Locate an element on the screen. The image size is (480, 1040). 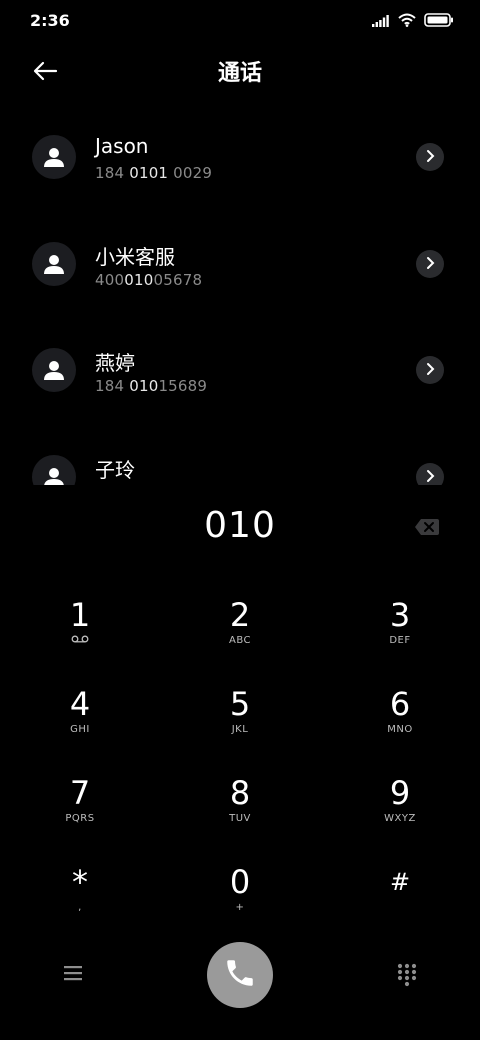
key-digit: 7 is located at coordinates (80, 793).